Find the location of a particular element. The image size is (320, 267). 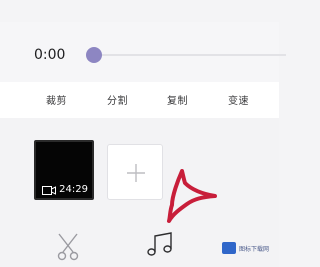

watermark-text: 图标下载网 is located at coordinates (254, 249).